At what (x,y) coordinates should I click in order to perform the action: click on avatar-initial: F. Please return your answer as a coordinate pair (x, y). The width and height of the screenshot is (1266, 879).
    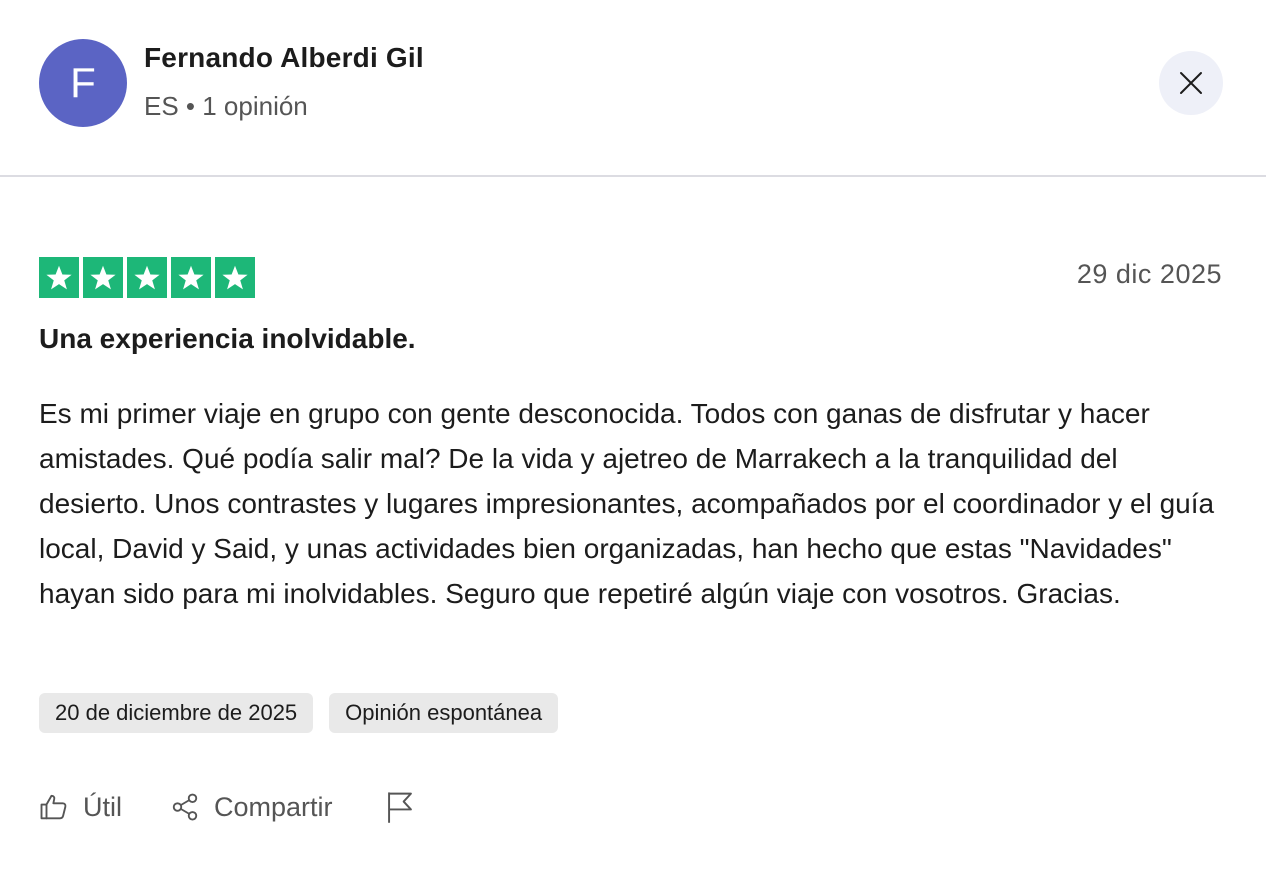
    Looking at the image, I should click on (83, 82).